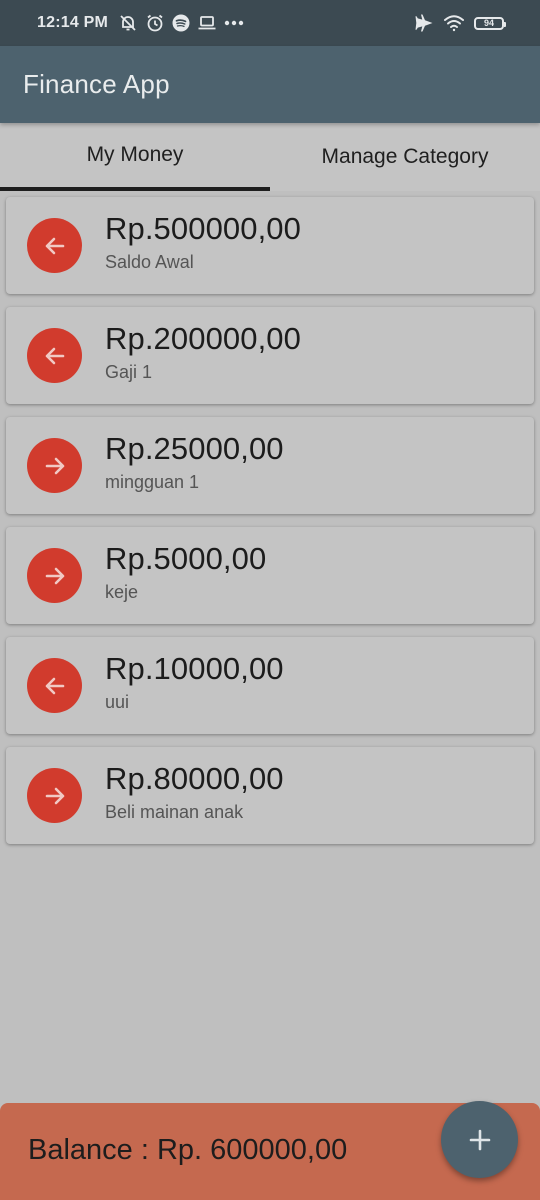 This screenshot has height=1200, width=540. What do you see at coordinates (203, 228) in the screenshot?
I see `transaction-amount: Rp.500000,00` at bounding box center [203, 228].